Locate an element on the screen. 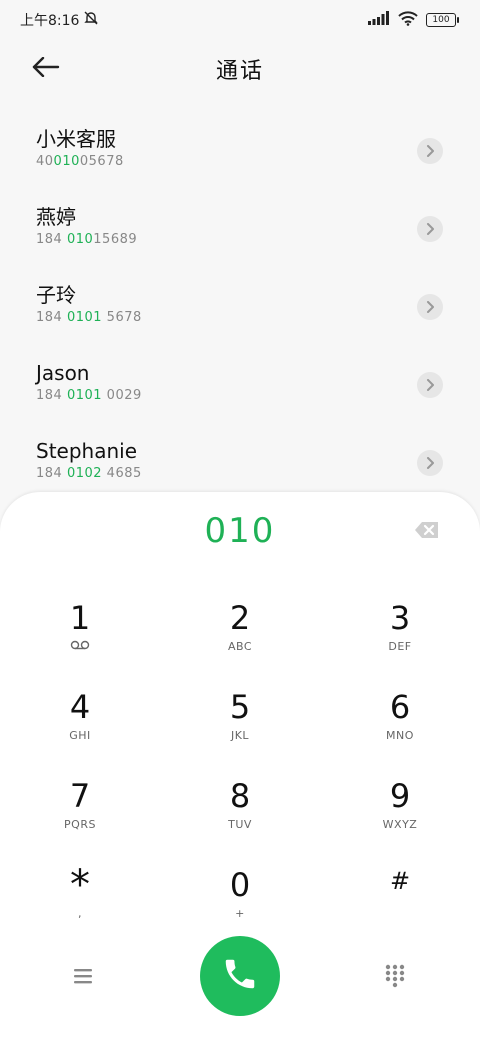 This screenshot has height=1040, width=480. contact-name: 小米客服 is located at coordinates (76, 139).